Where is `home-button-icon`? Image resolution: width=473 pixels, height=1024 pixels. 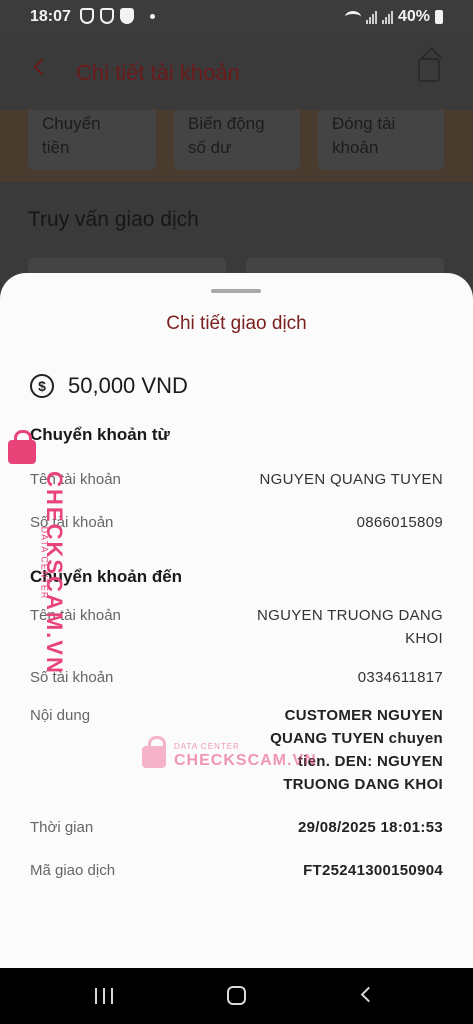 home-button-icon is located at coordinates (236, 995).